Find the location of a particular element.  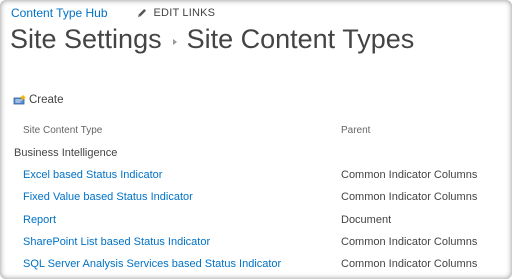

column-header-site-content-type: Site Content Type is located at coordinates (62, 130).